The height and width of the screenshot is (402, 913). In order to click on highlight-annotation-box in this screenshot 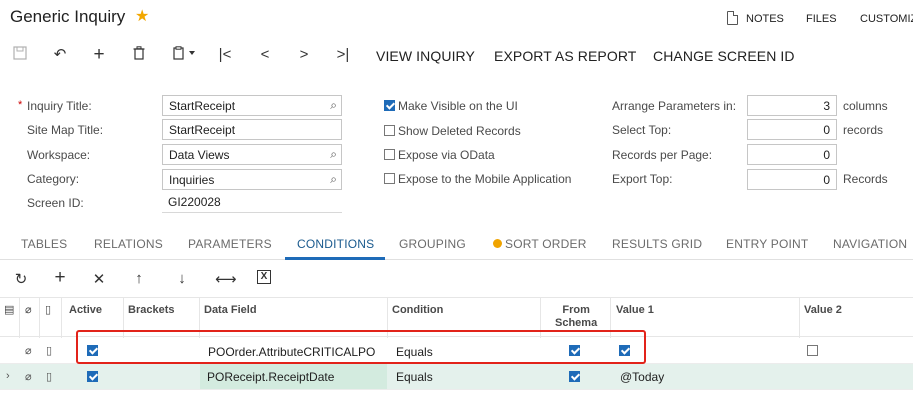, I will do `click(361, 347)`.